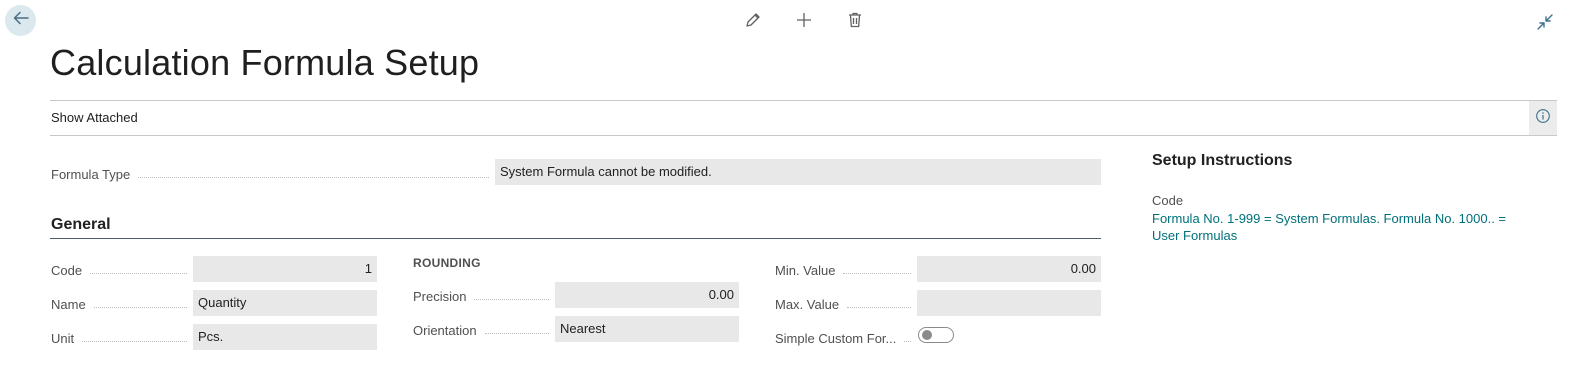  I want to click on orientation-label: Orientation, so click(484, 330).